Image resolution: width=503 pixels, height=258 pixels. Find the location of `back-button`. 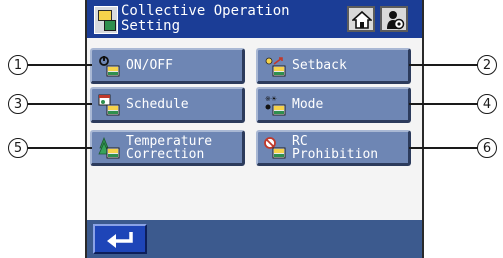

back-button is located at coordinates (120, 239).